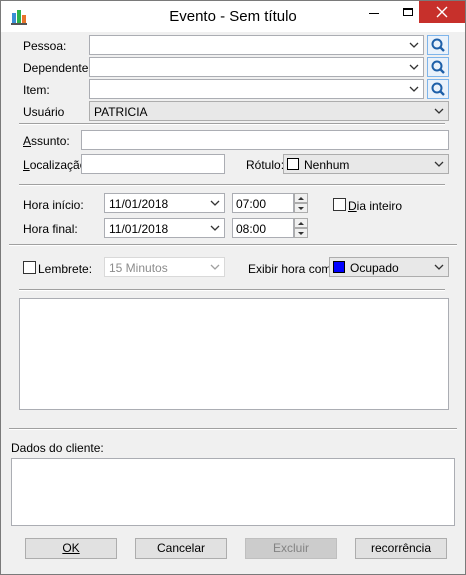  I want to click on usuario-combo: PATRICIA, so click(269, 111).